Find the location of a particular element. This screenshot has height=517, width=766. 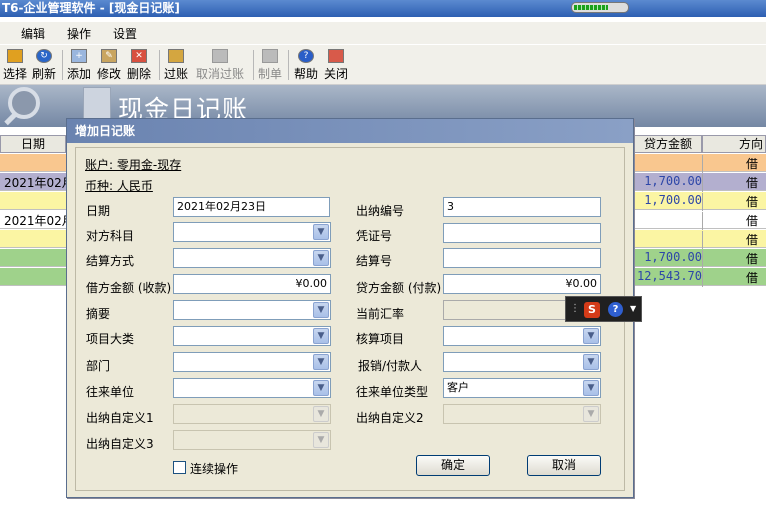

menu-bar: 编辑 操作 设置 is located at coordinates (383, 33).